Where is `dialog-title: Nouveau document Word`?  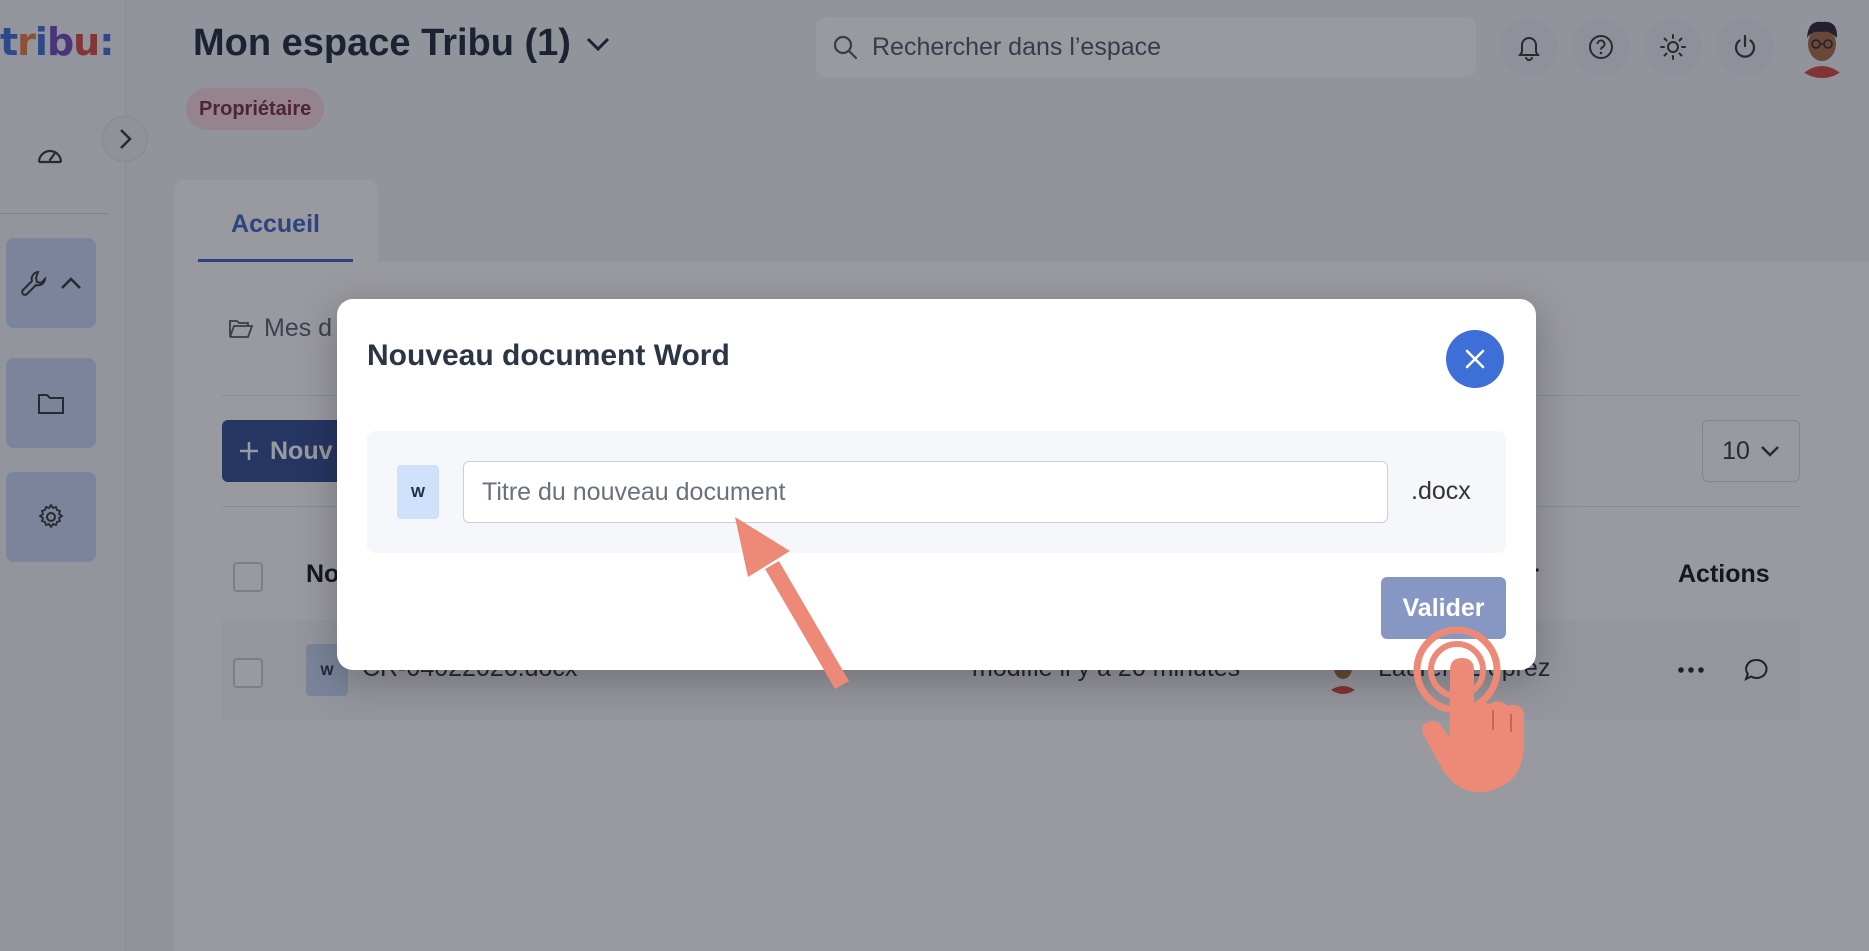
dialog-title: Nouveau document Word is located at coordinates (548, 355).